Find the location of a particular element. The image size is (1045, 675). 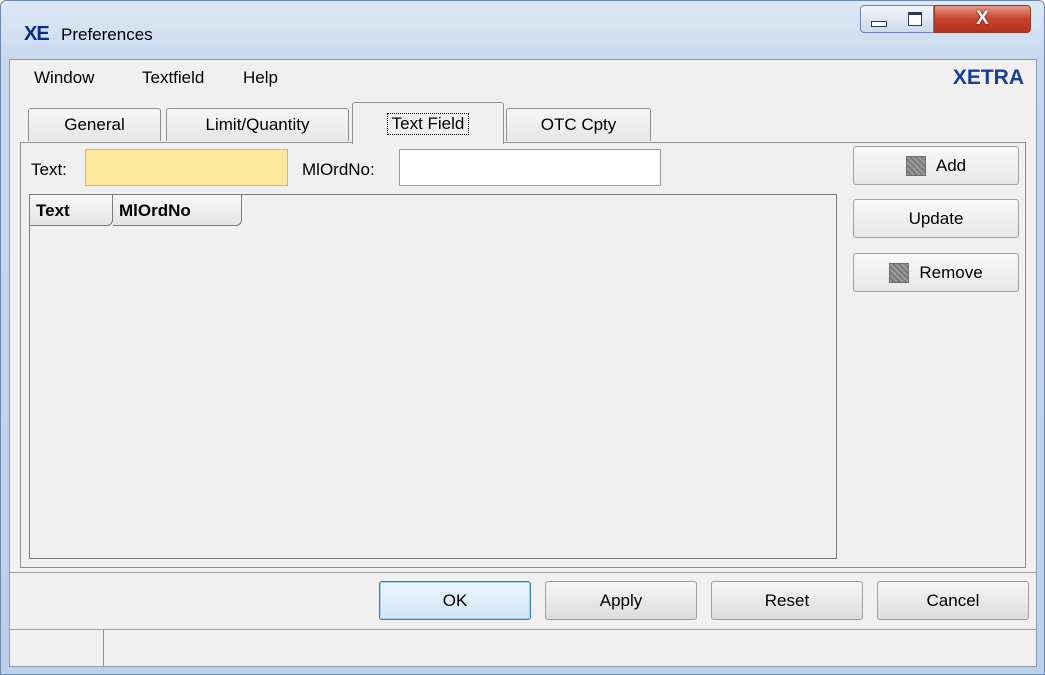

ok-button: OK is located at coordinates (455, 600).